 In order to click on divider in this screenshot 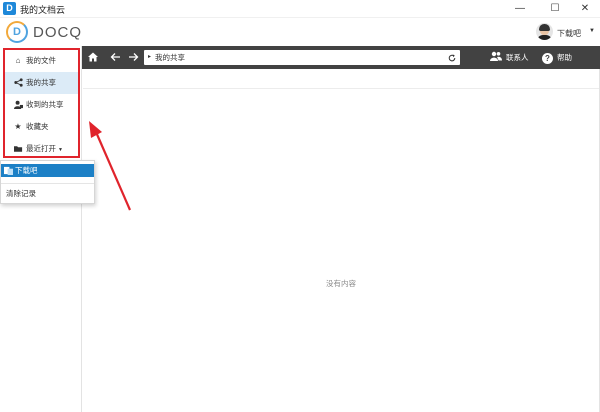, I will do `click(47, 183)`.